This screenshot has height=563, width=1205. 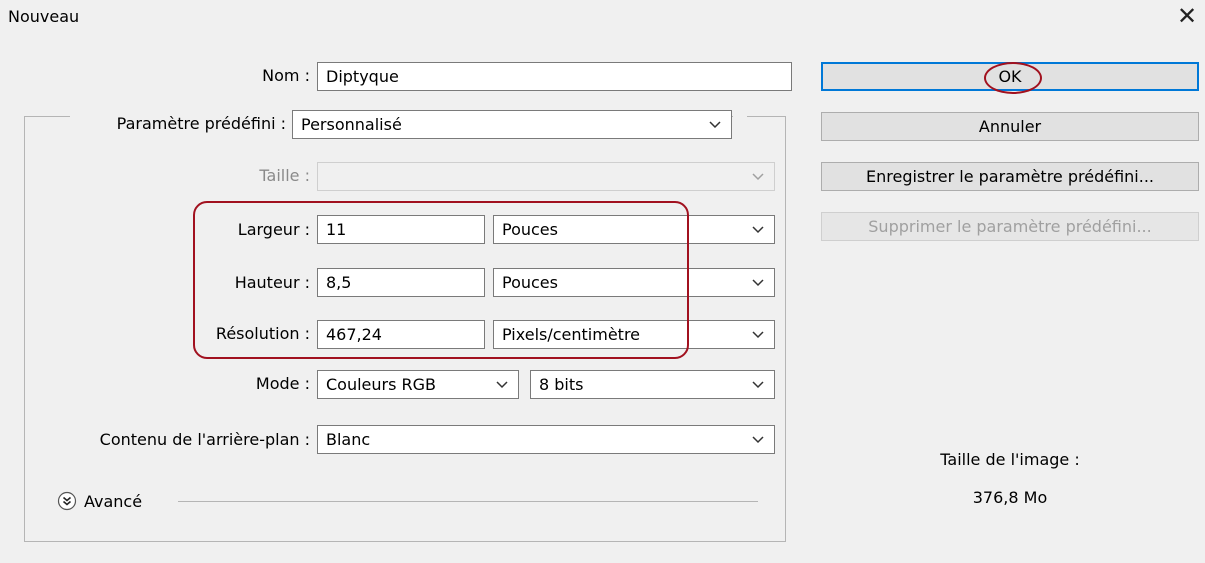 What do you see at coordinates (1013, 78) in the screenshot?
I see `annotation-highlight-ok` at bounding box center [1013, 78].